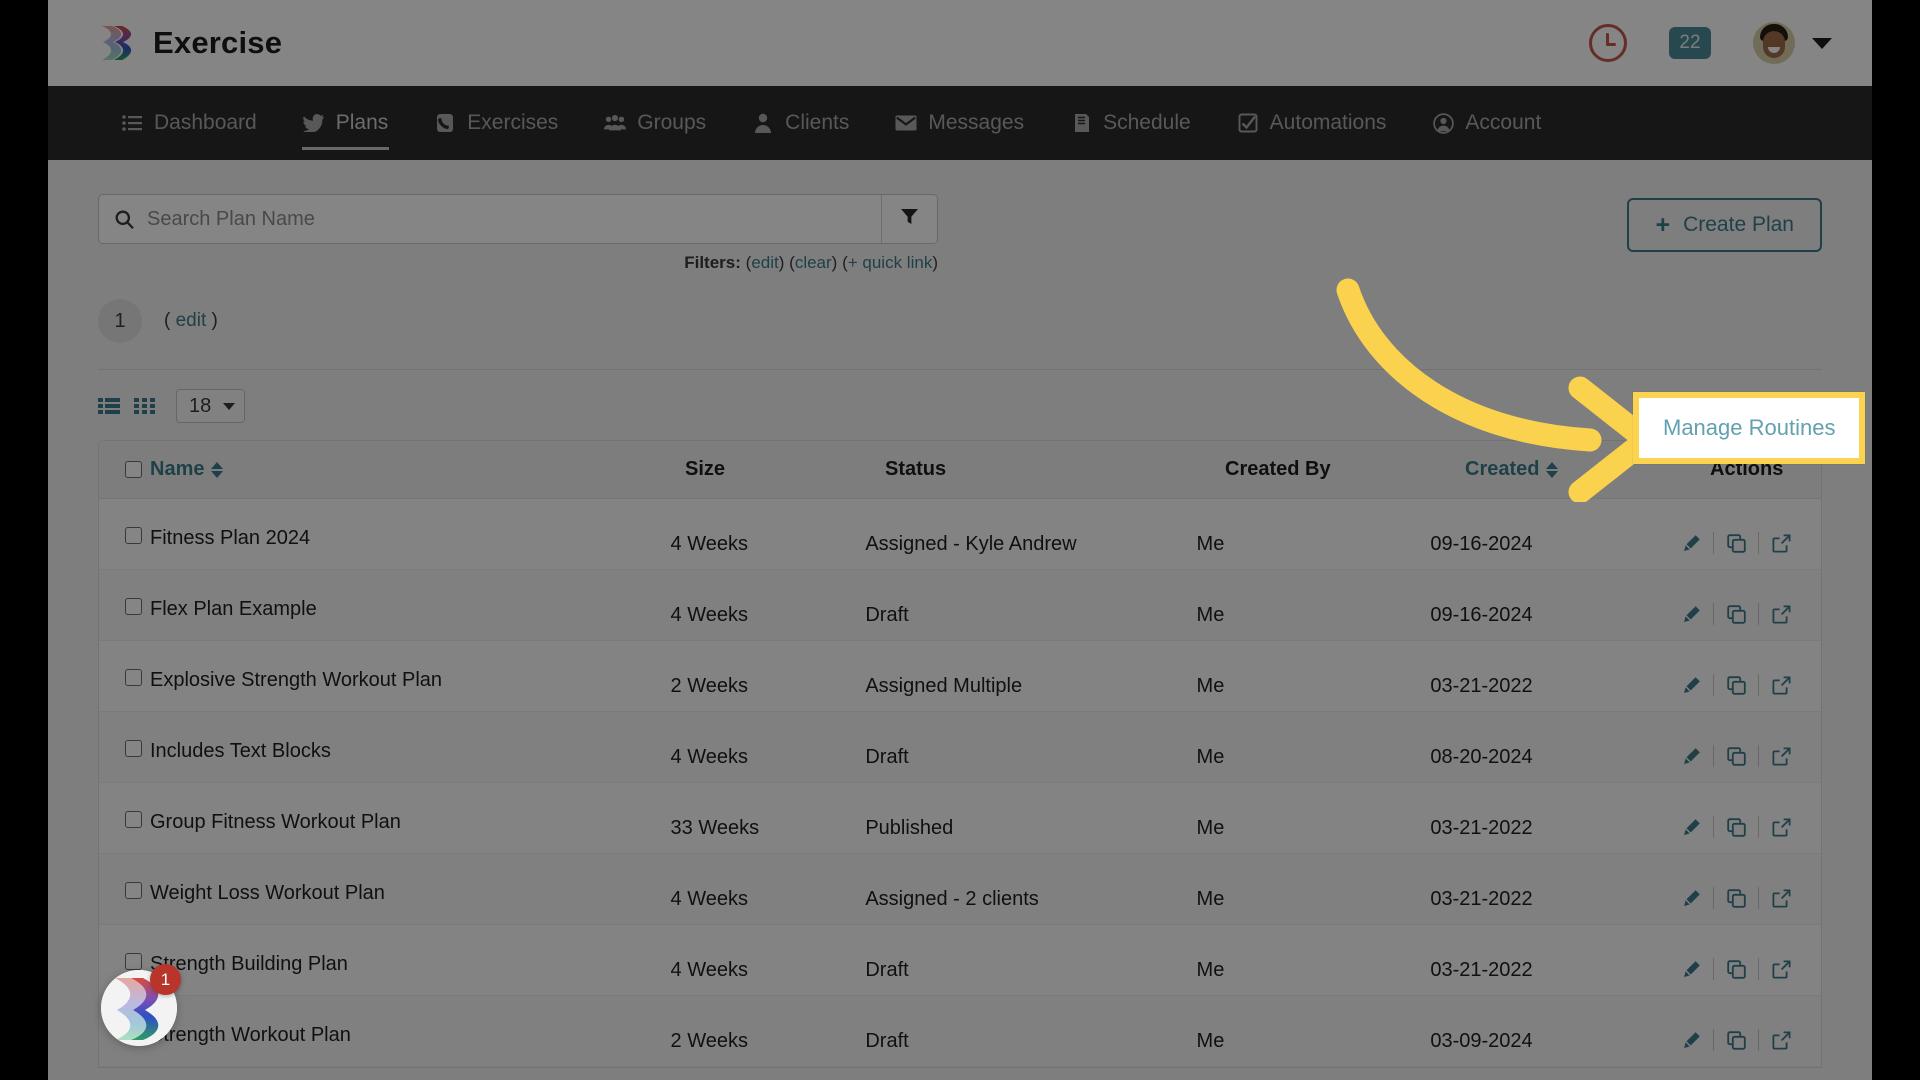 Image resolution: width=1920 pixels, height=1080 pixels. I want to click on sort-arrows-icon, so click(217, 469).